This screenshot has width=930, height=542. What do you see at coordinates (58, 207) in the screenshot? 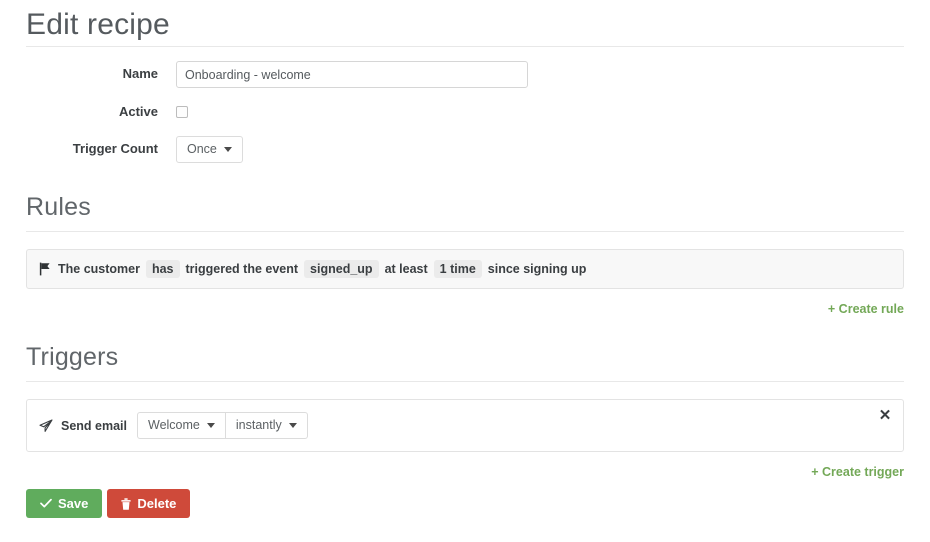
I see `rules-heading: Rules` at bounding box center [58, 207].